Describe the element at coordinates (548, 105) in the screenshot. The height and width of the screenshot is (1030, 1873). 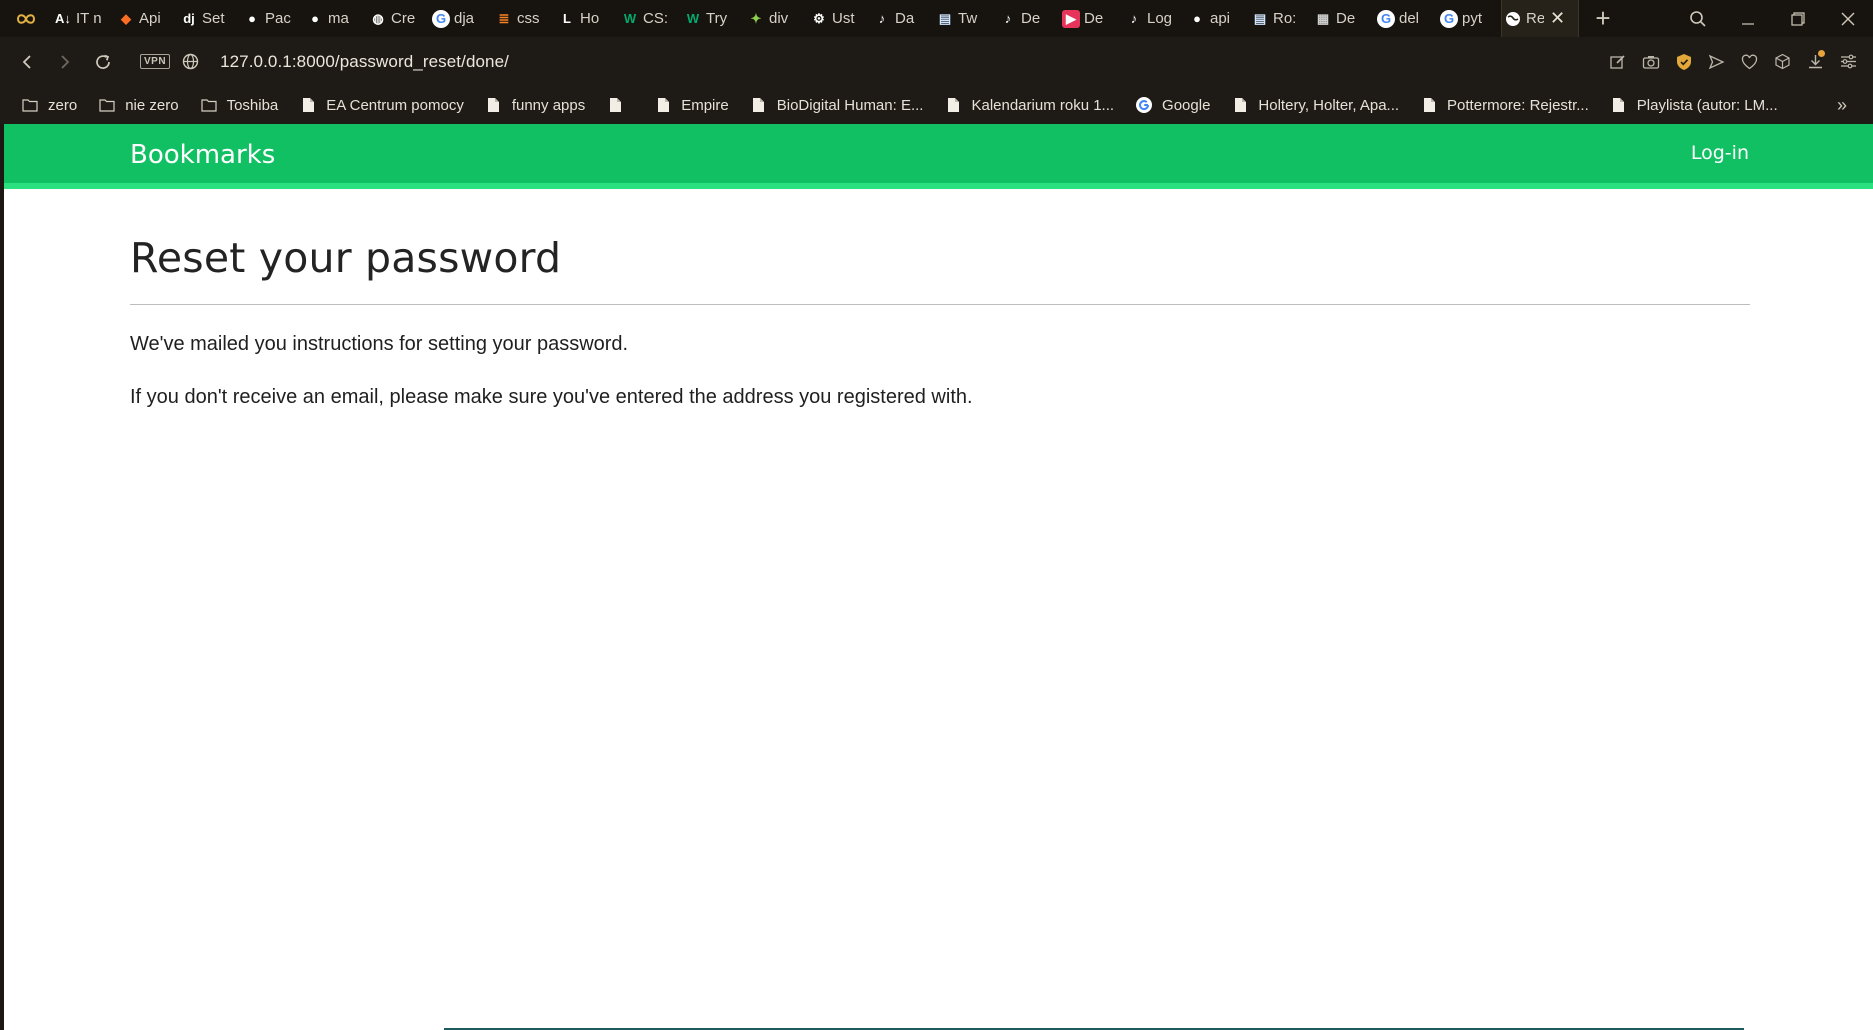
I see `bookmark-label: funny apps` at that location.